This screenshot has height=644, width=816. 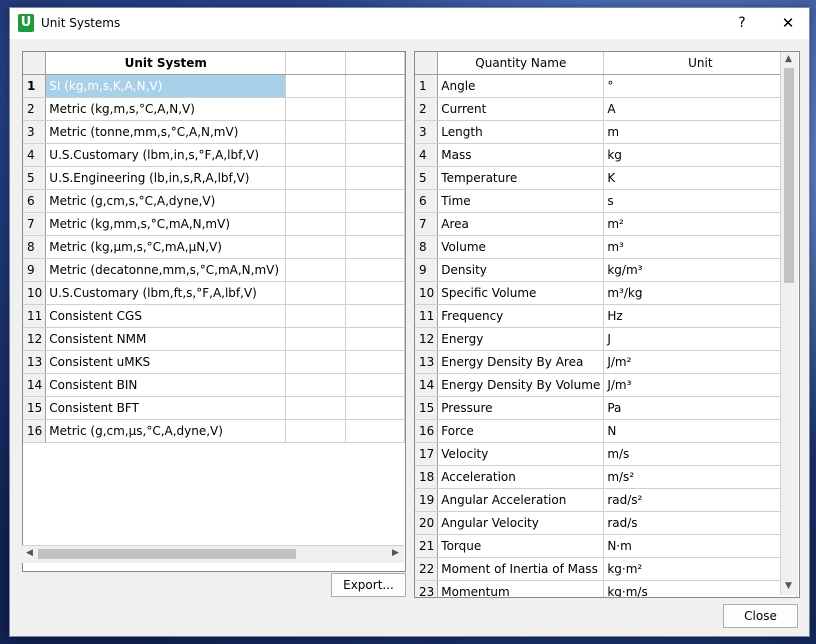 What do you see at coordinates (427, 588) in the screenshot?
I see `row-number: 23` at bounding box center [427, 588].